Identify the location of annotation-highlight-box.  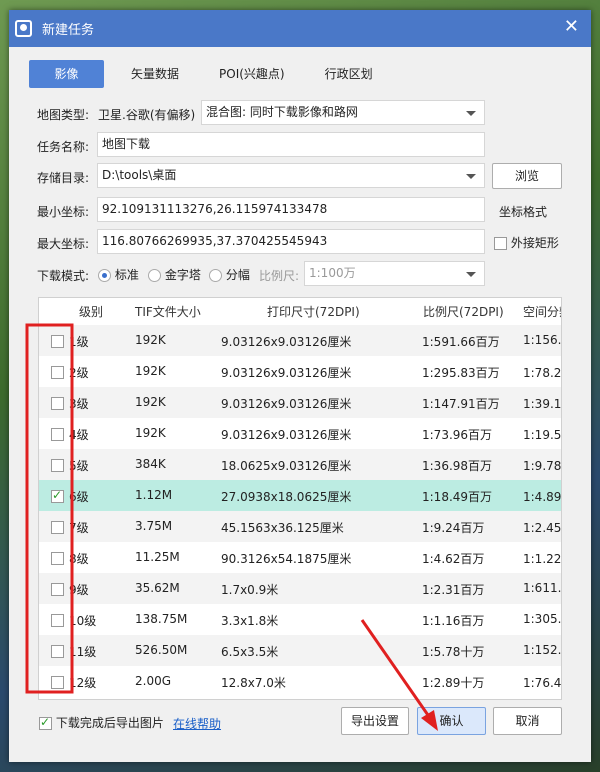
(49, 508).